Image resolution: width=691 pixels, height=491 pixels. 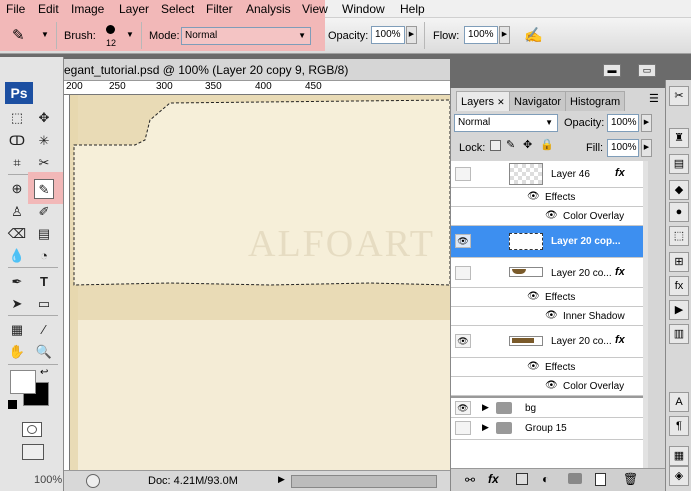 I want to click on flow-input: 100%, so click(x=481, y=35).